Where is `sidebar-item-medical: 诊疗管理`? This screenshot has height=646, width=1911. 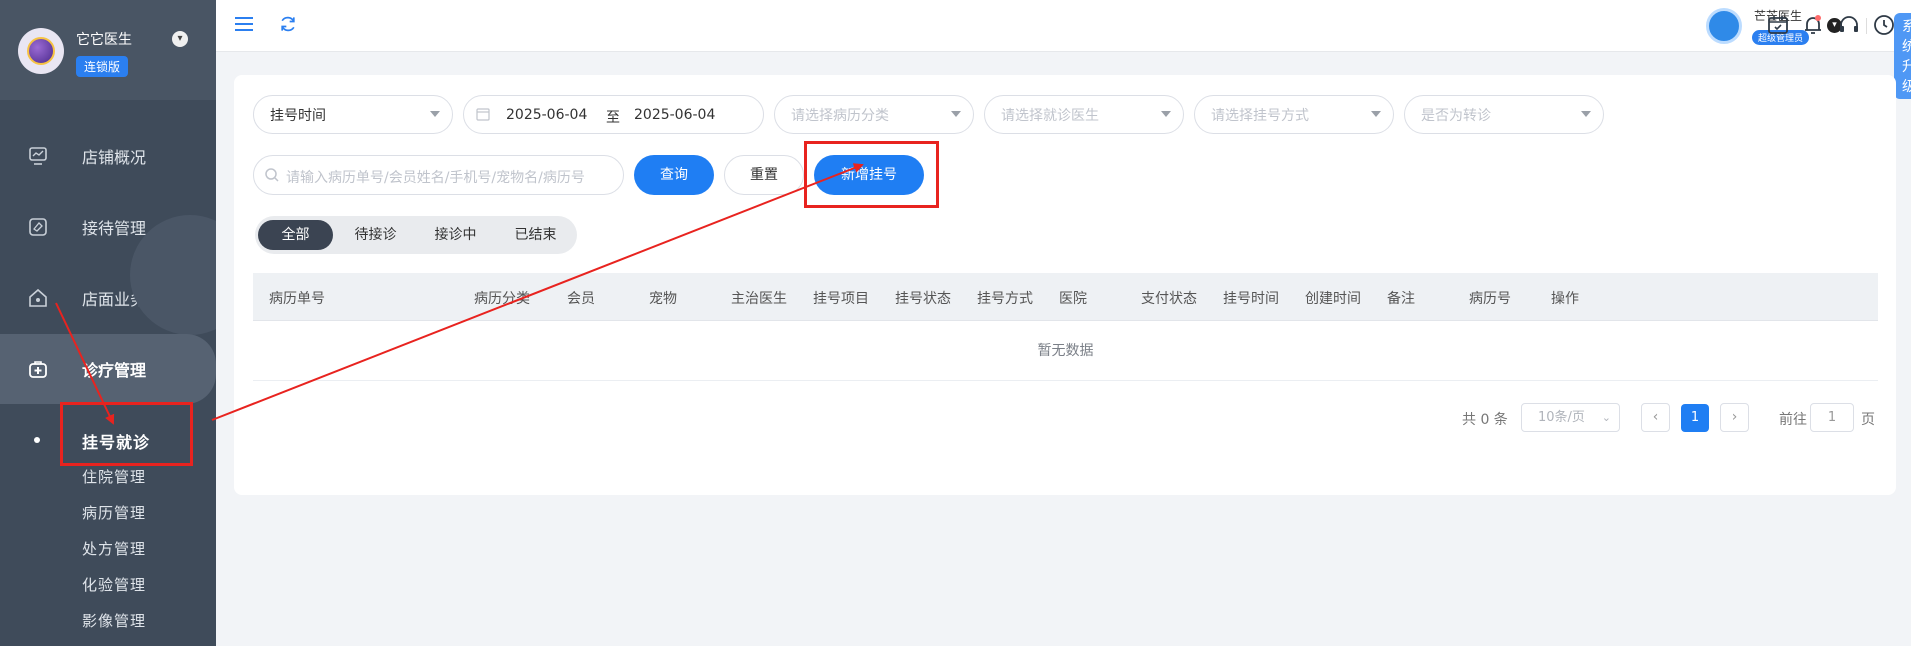 sidebar-item-medical: 诊疗管理 is located at coordinates (108, 369).